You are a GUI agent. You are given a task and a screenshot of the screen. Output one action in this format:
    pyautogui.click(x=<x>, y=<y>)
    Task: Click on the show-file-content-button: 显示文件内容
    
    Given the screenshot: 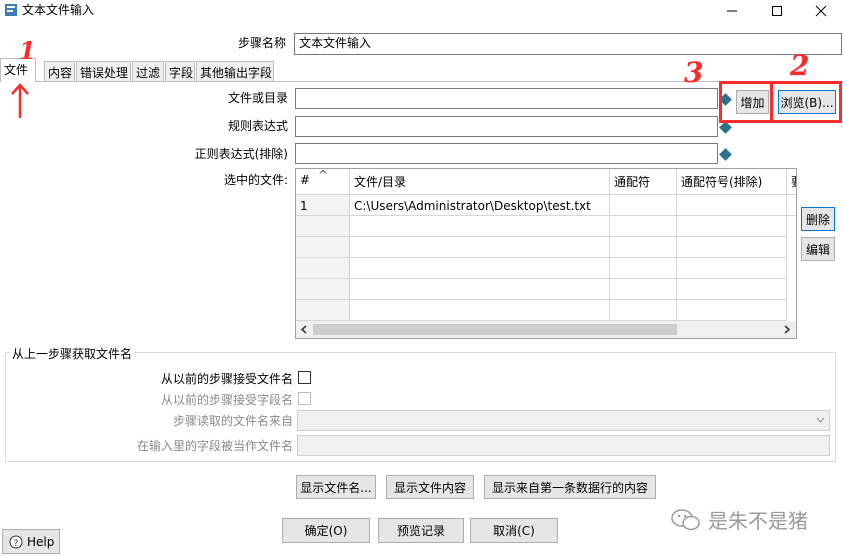 What is the action you would take?
    pyautogui.click(x=430, y=487)
    